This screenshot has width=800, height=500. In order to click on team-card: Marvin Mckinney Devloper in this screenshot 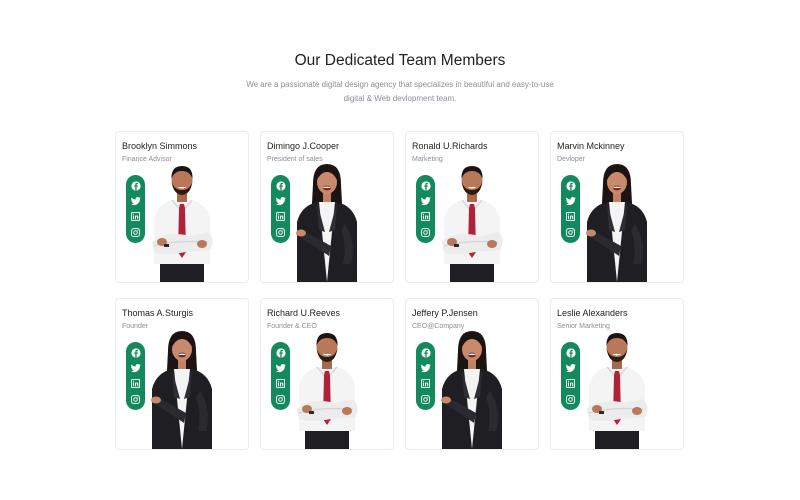, I will do `click(617, 207)`.